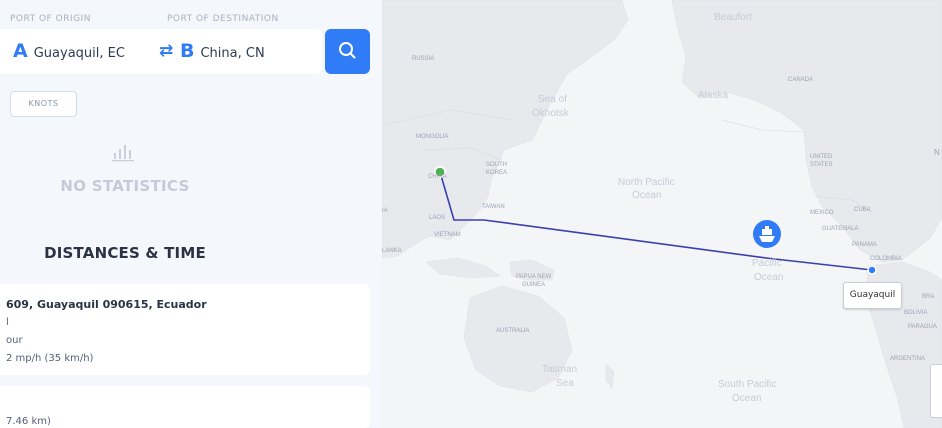 This screenshot has width=942, height=428. I want to click on map-label: AUSTRALIA, so click(512, 331).